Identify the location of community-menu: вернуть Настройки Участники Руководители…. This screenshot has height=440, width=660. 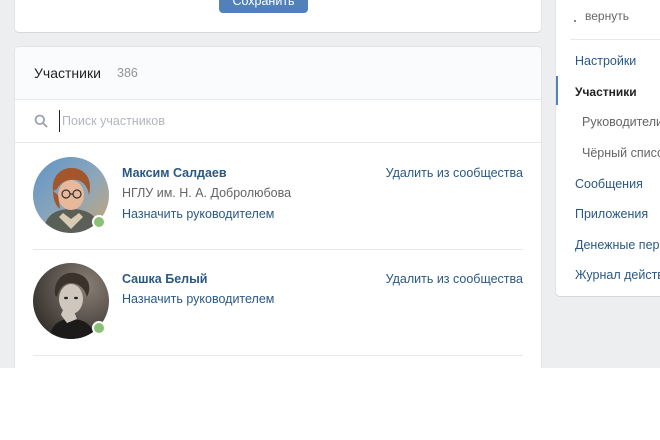
(608, 148).